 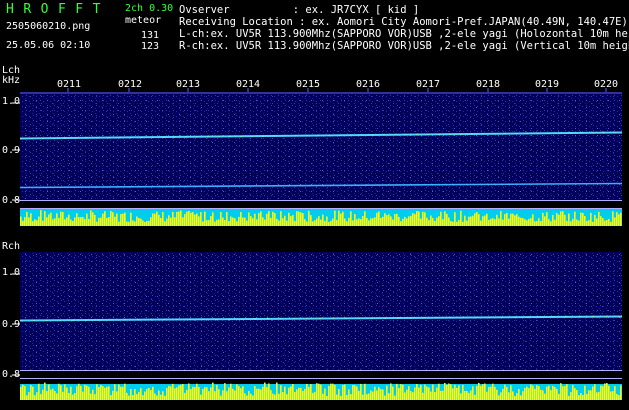 I want to click on lch-ytick-2: 0.9, so click(x=11, y=150).